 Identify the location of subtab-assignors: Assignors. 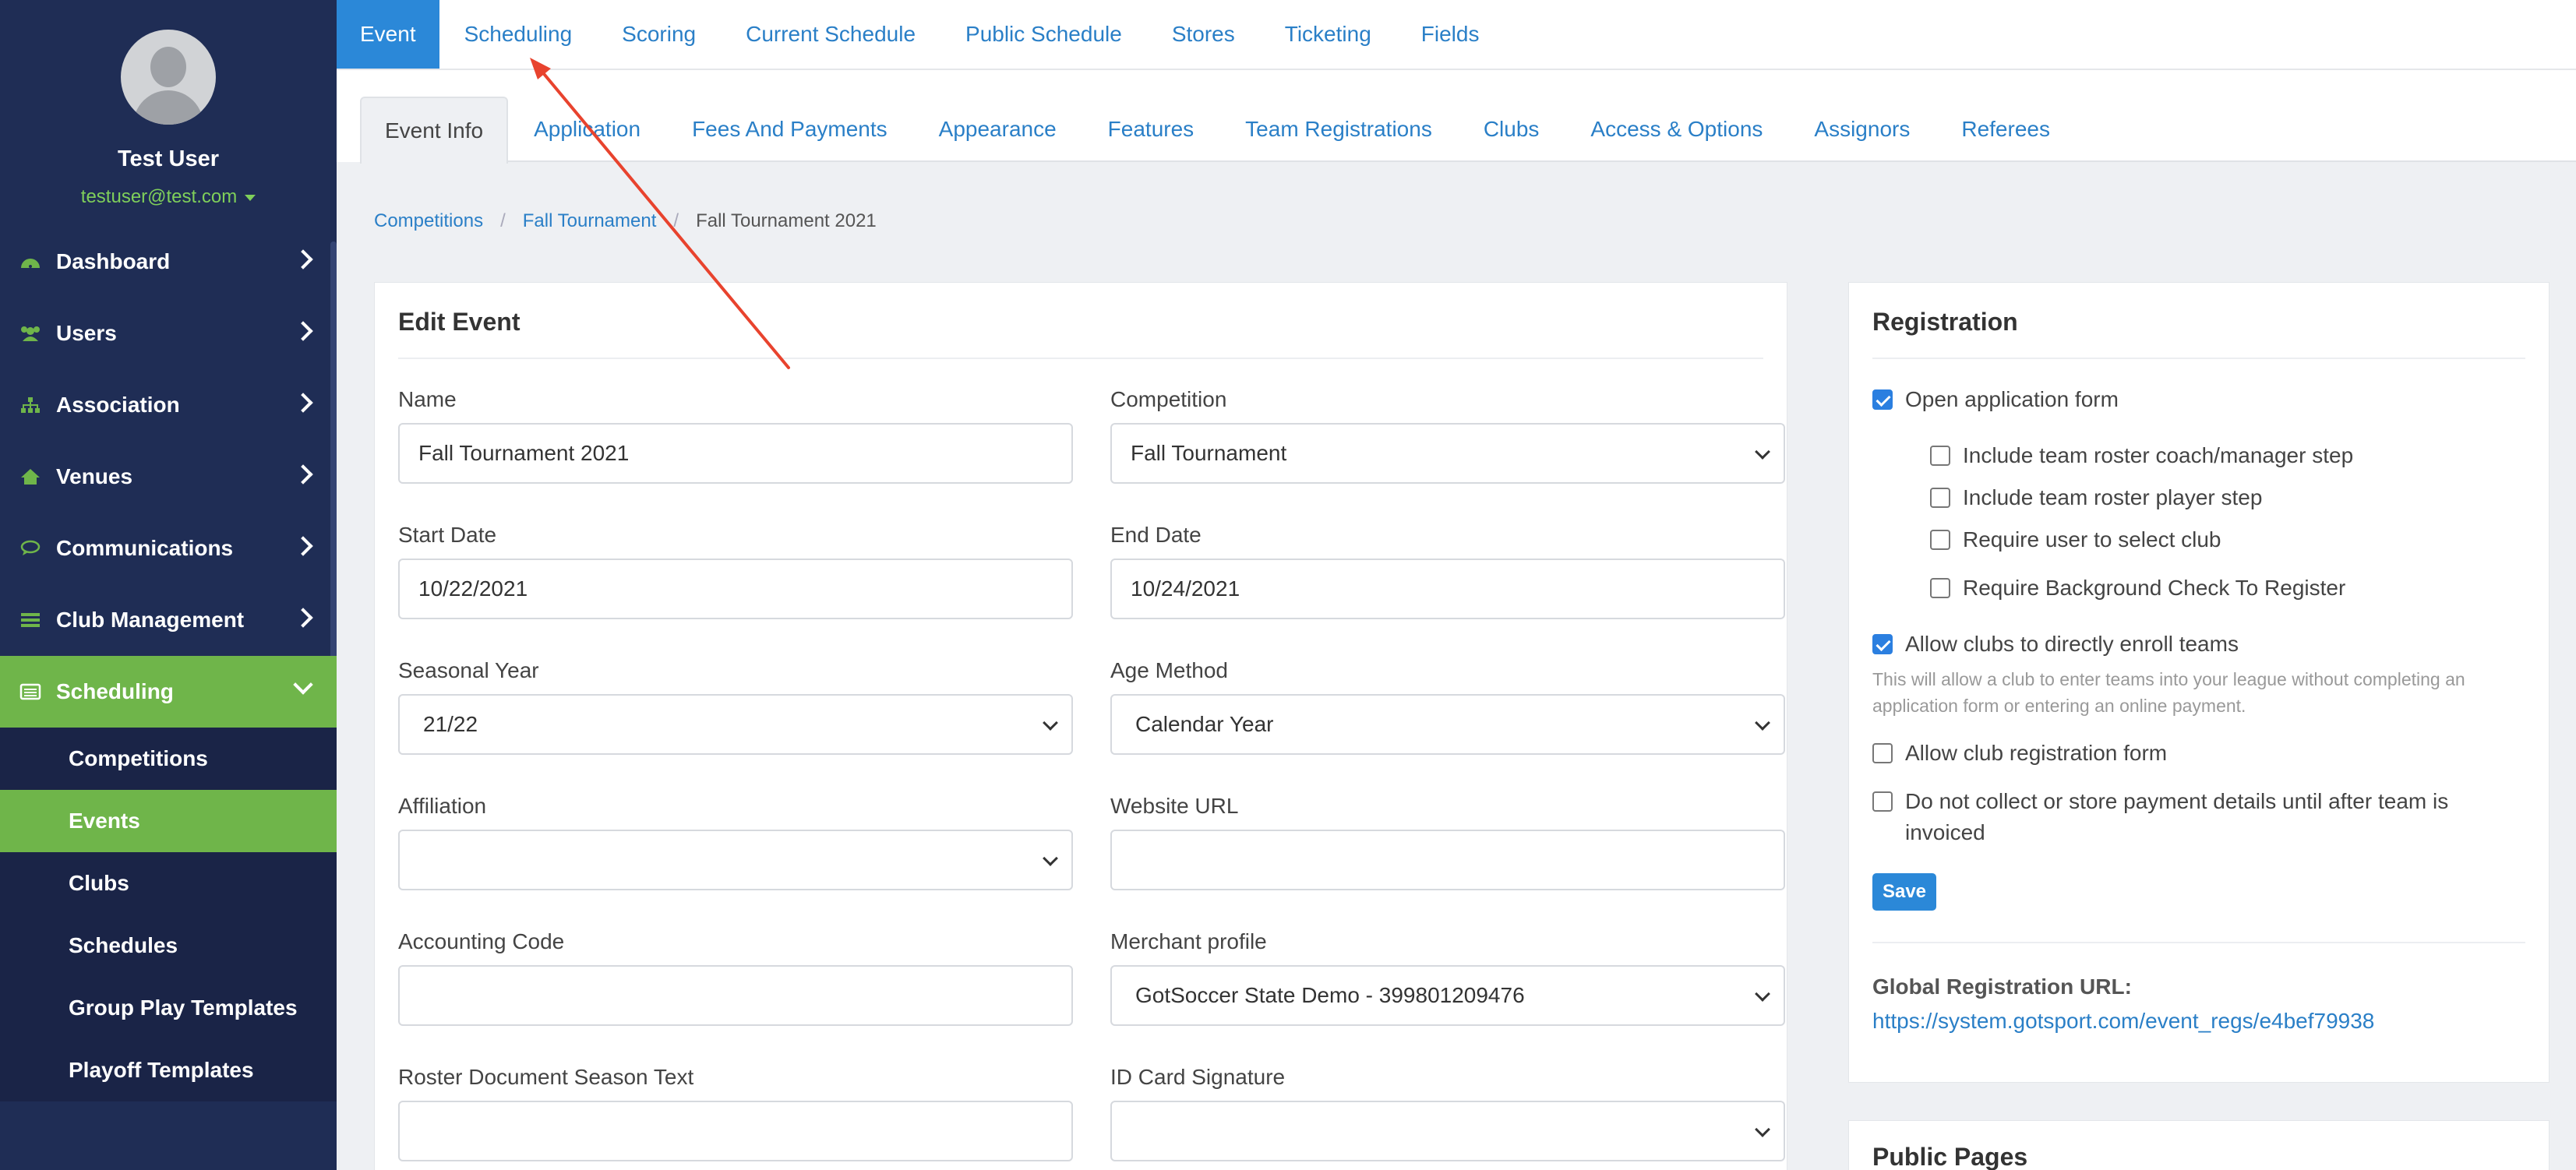
(1862, 129).